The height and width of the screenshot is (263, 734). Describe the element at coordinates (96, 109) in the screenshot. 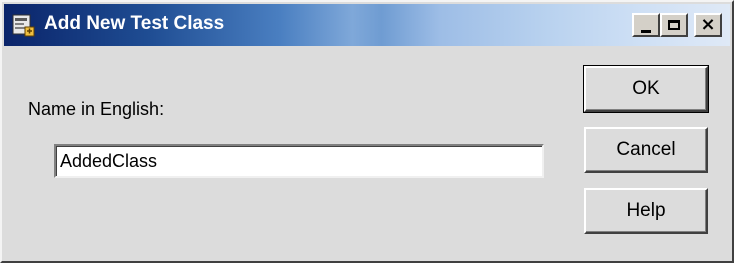

I see `name-in-english-label: Name in English:` at that location.